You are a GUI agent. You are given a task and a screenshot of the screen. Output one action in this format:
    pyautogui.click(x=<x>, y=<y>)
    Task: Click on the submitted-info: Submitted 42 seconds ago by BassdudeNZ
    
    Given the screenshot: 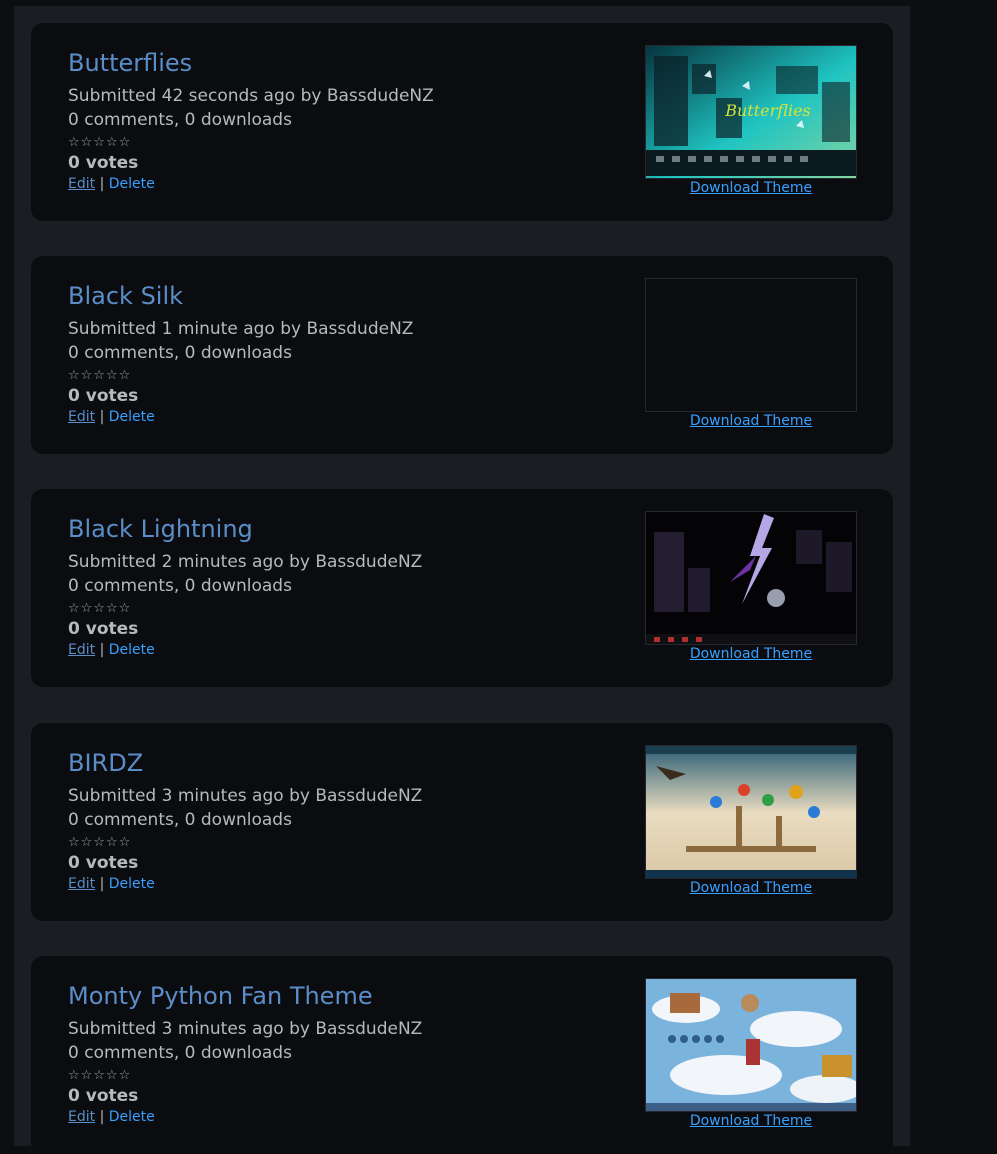 What is the action you would take?
    pyautogui.click(x=251, y=96)
    